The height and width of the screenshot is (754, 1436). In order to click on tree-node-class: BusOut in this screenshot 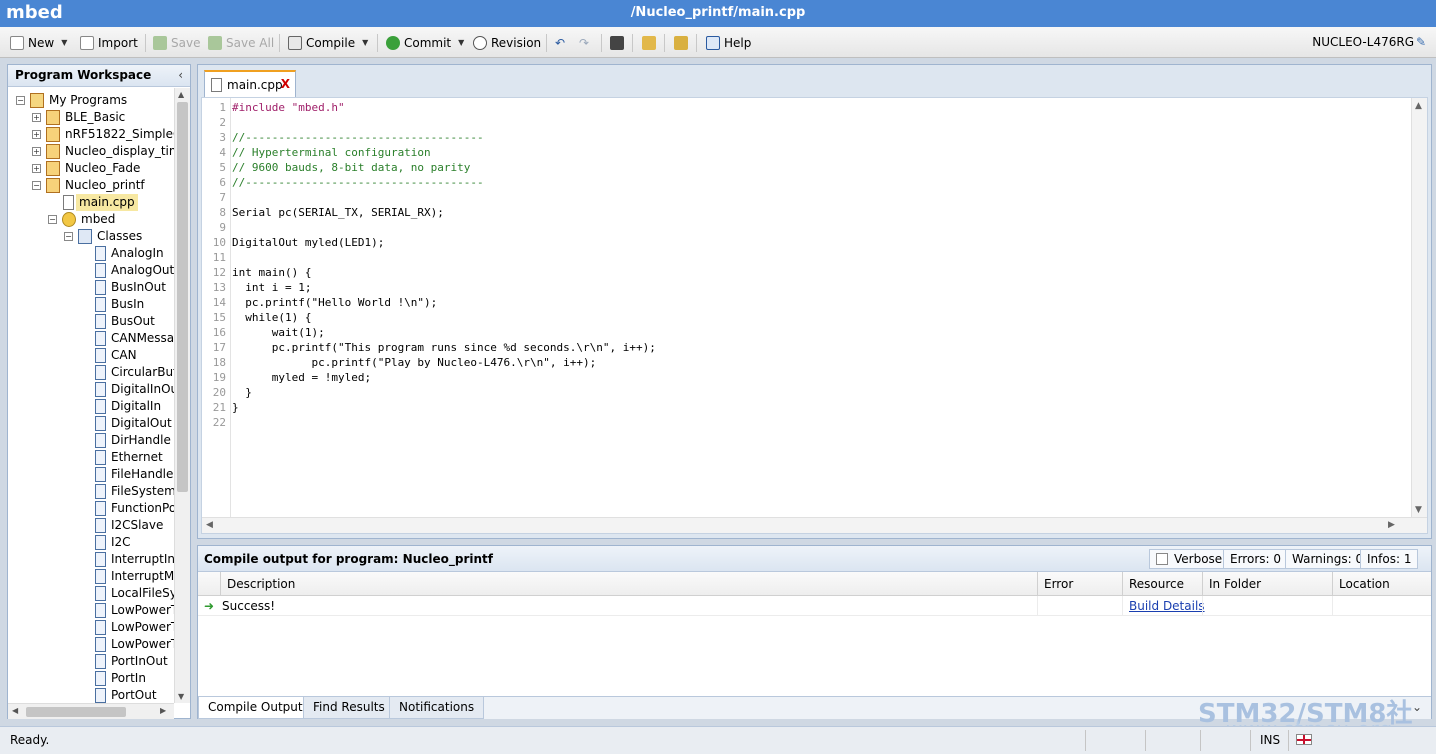, I will do `click(125, 321)`.